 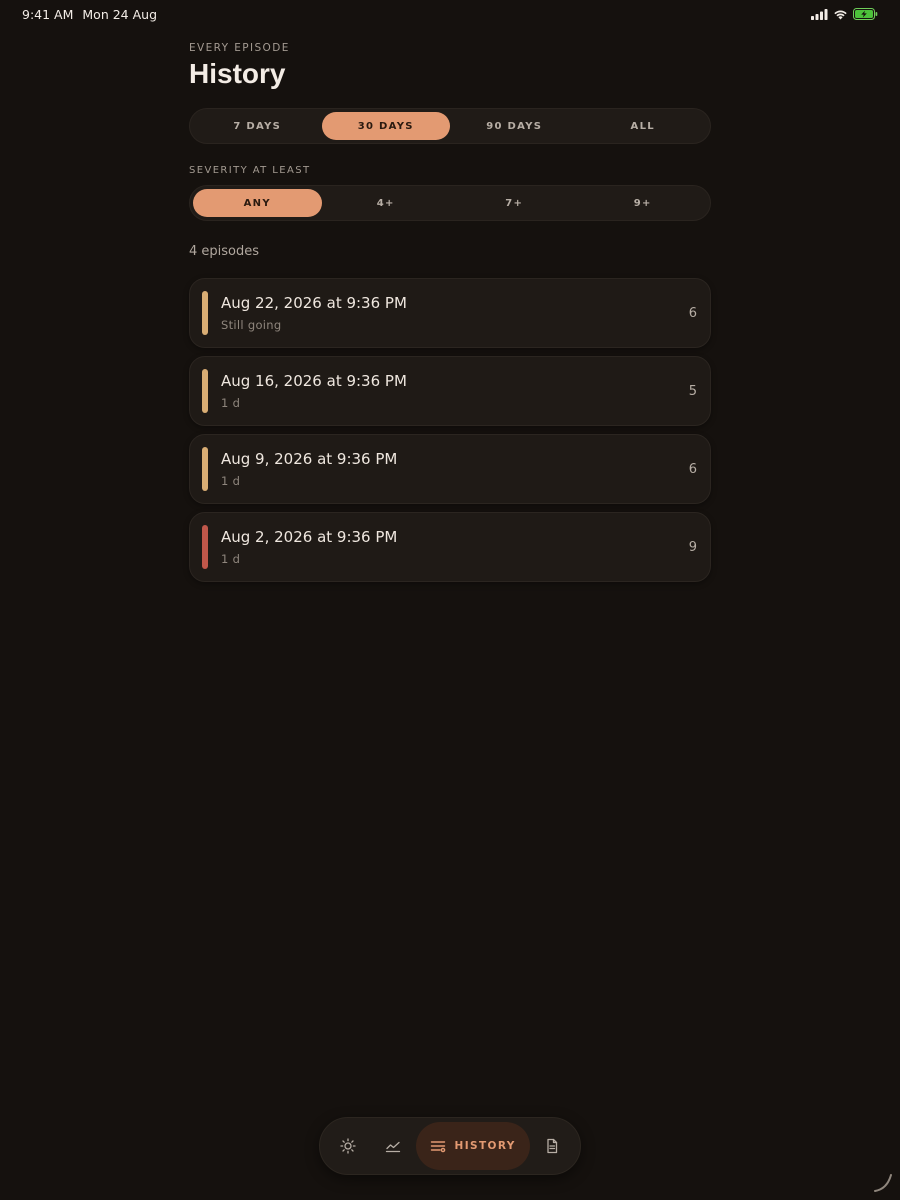 I want to click on range-30-days-button: 30 DAYS, so click(x=385, y=126).